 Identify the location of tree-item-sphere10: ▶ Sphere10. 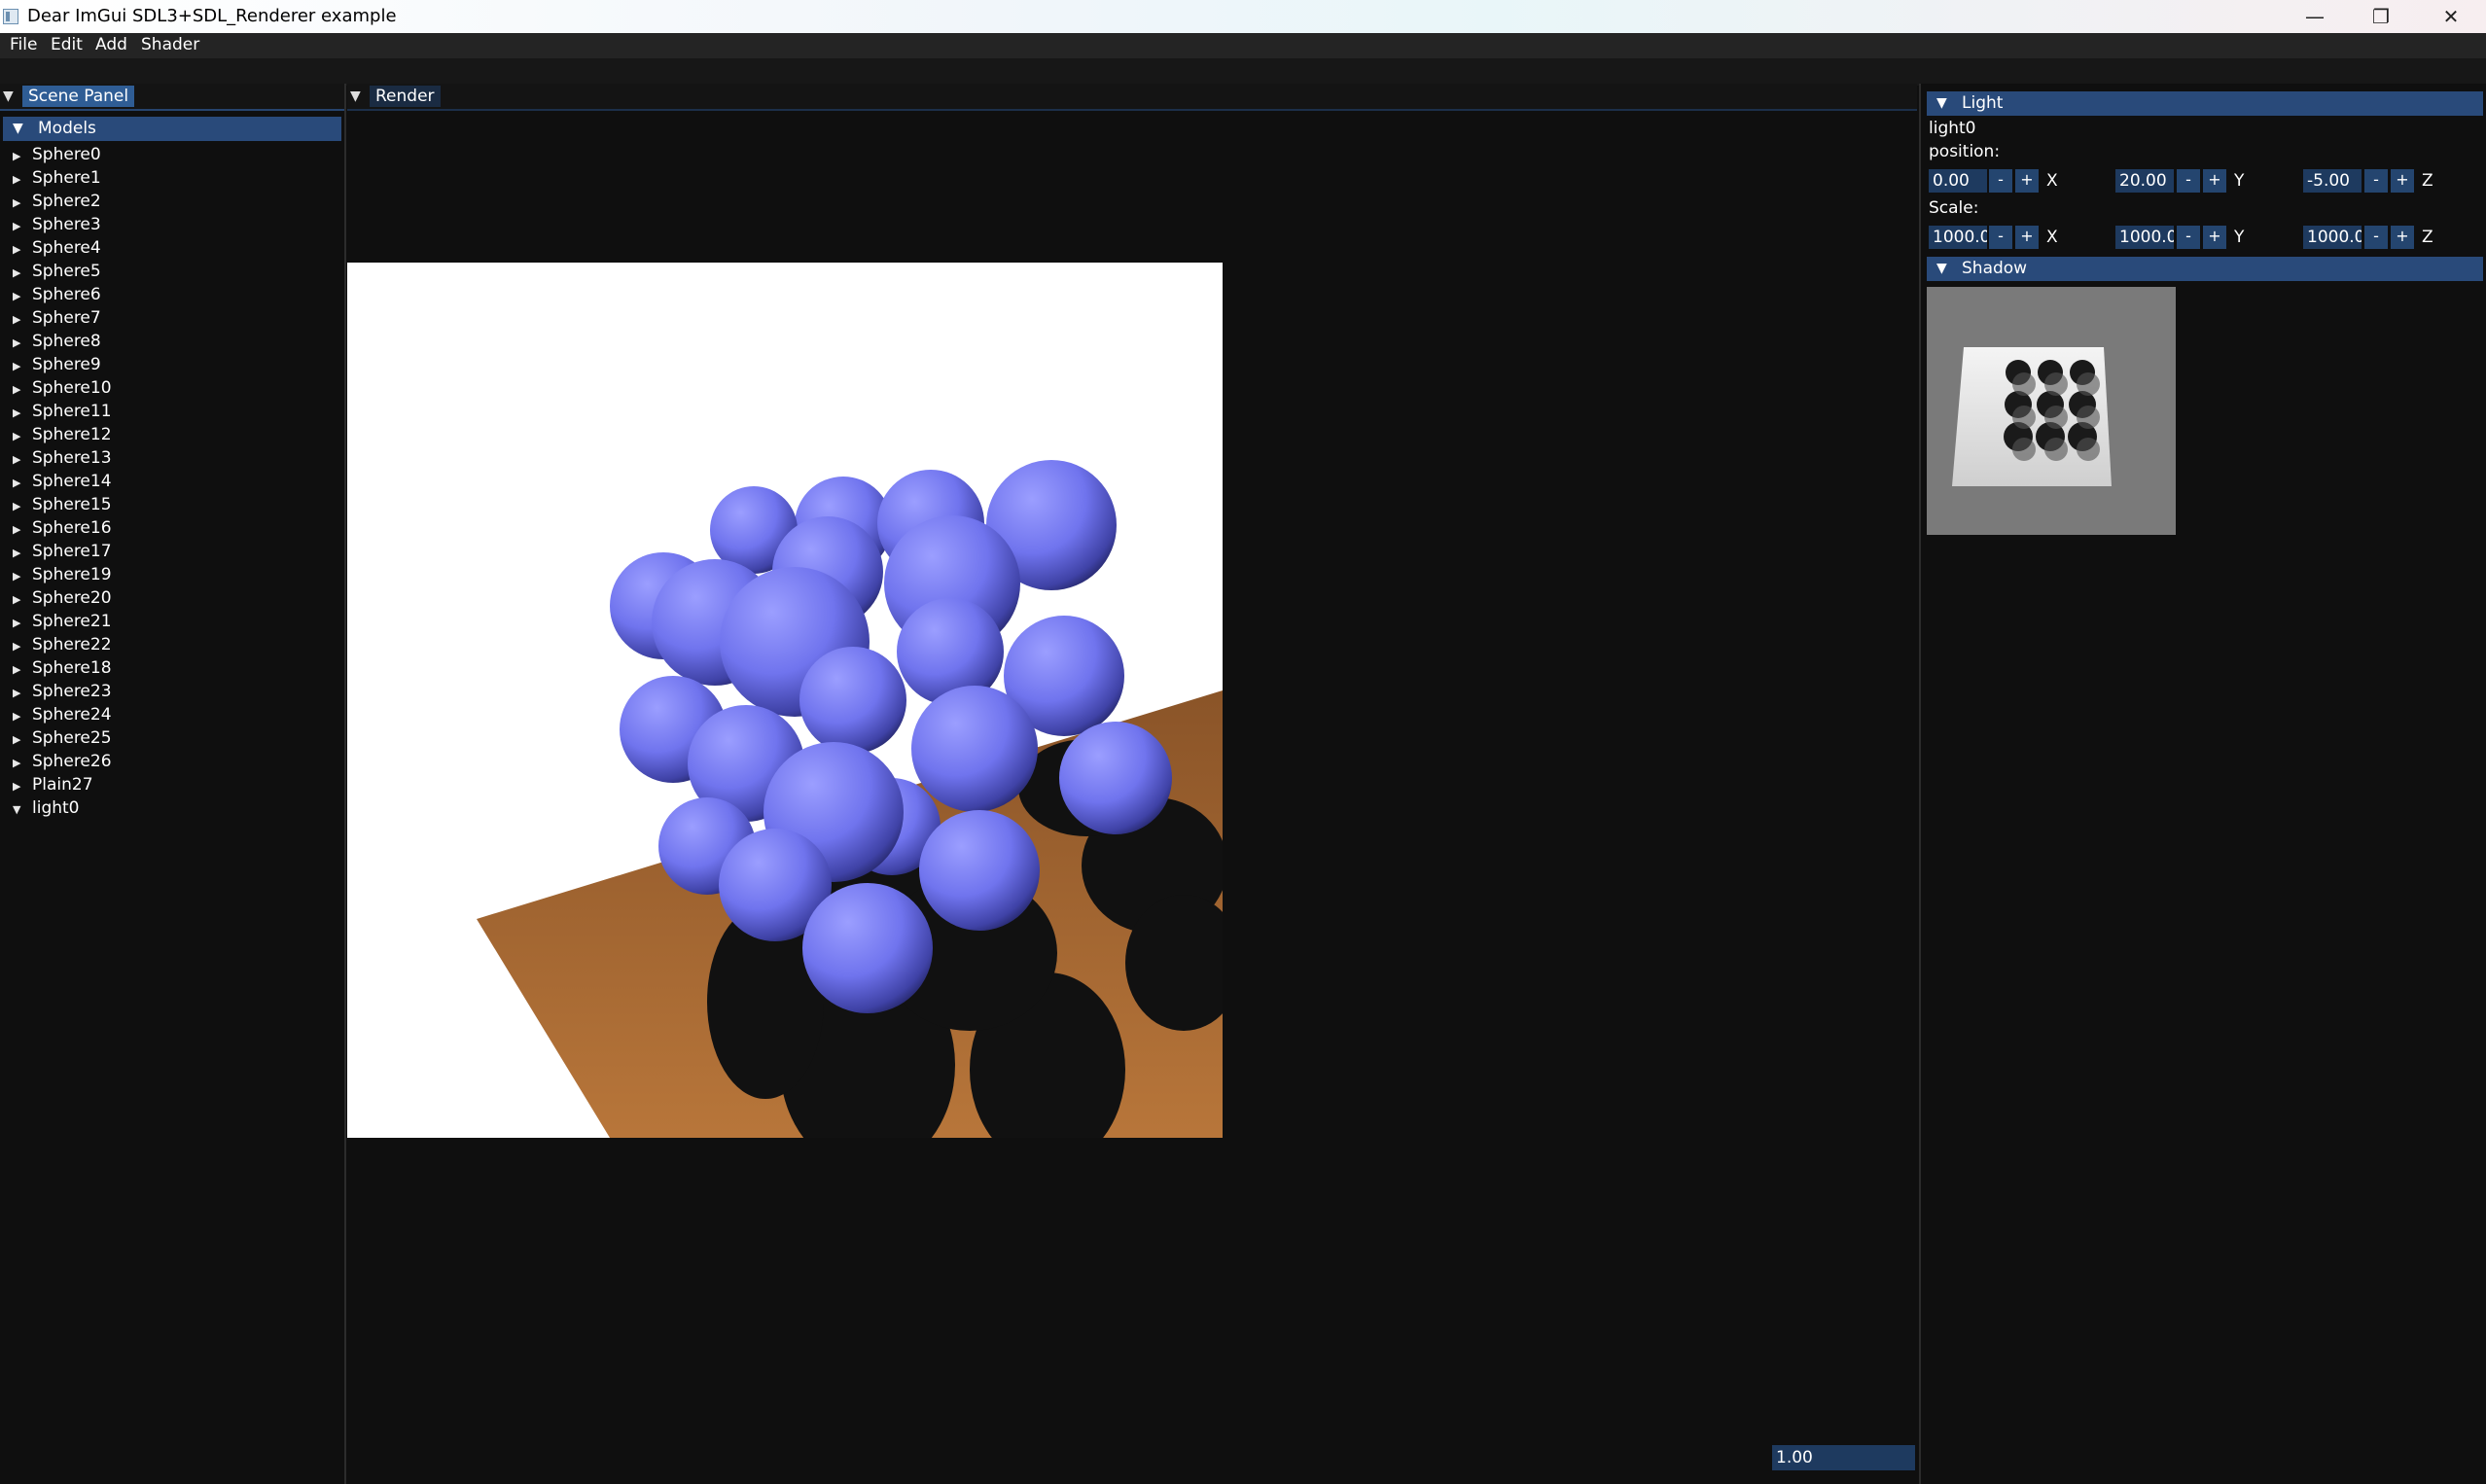
(62, 388).